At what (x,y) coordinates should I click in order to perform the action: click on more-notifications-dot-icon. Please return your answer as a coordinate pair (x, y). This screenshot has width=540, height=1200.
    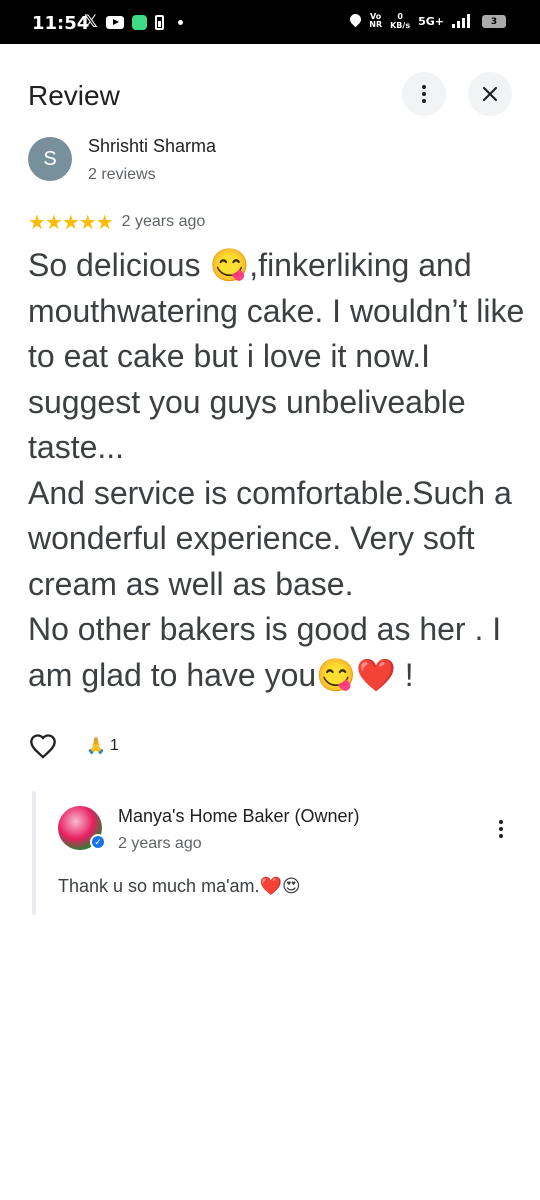
    Looking at the image, I should click on (180, 22).